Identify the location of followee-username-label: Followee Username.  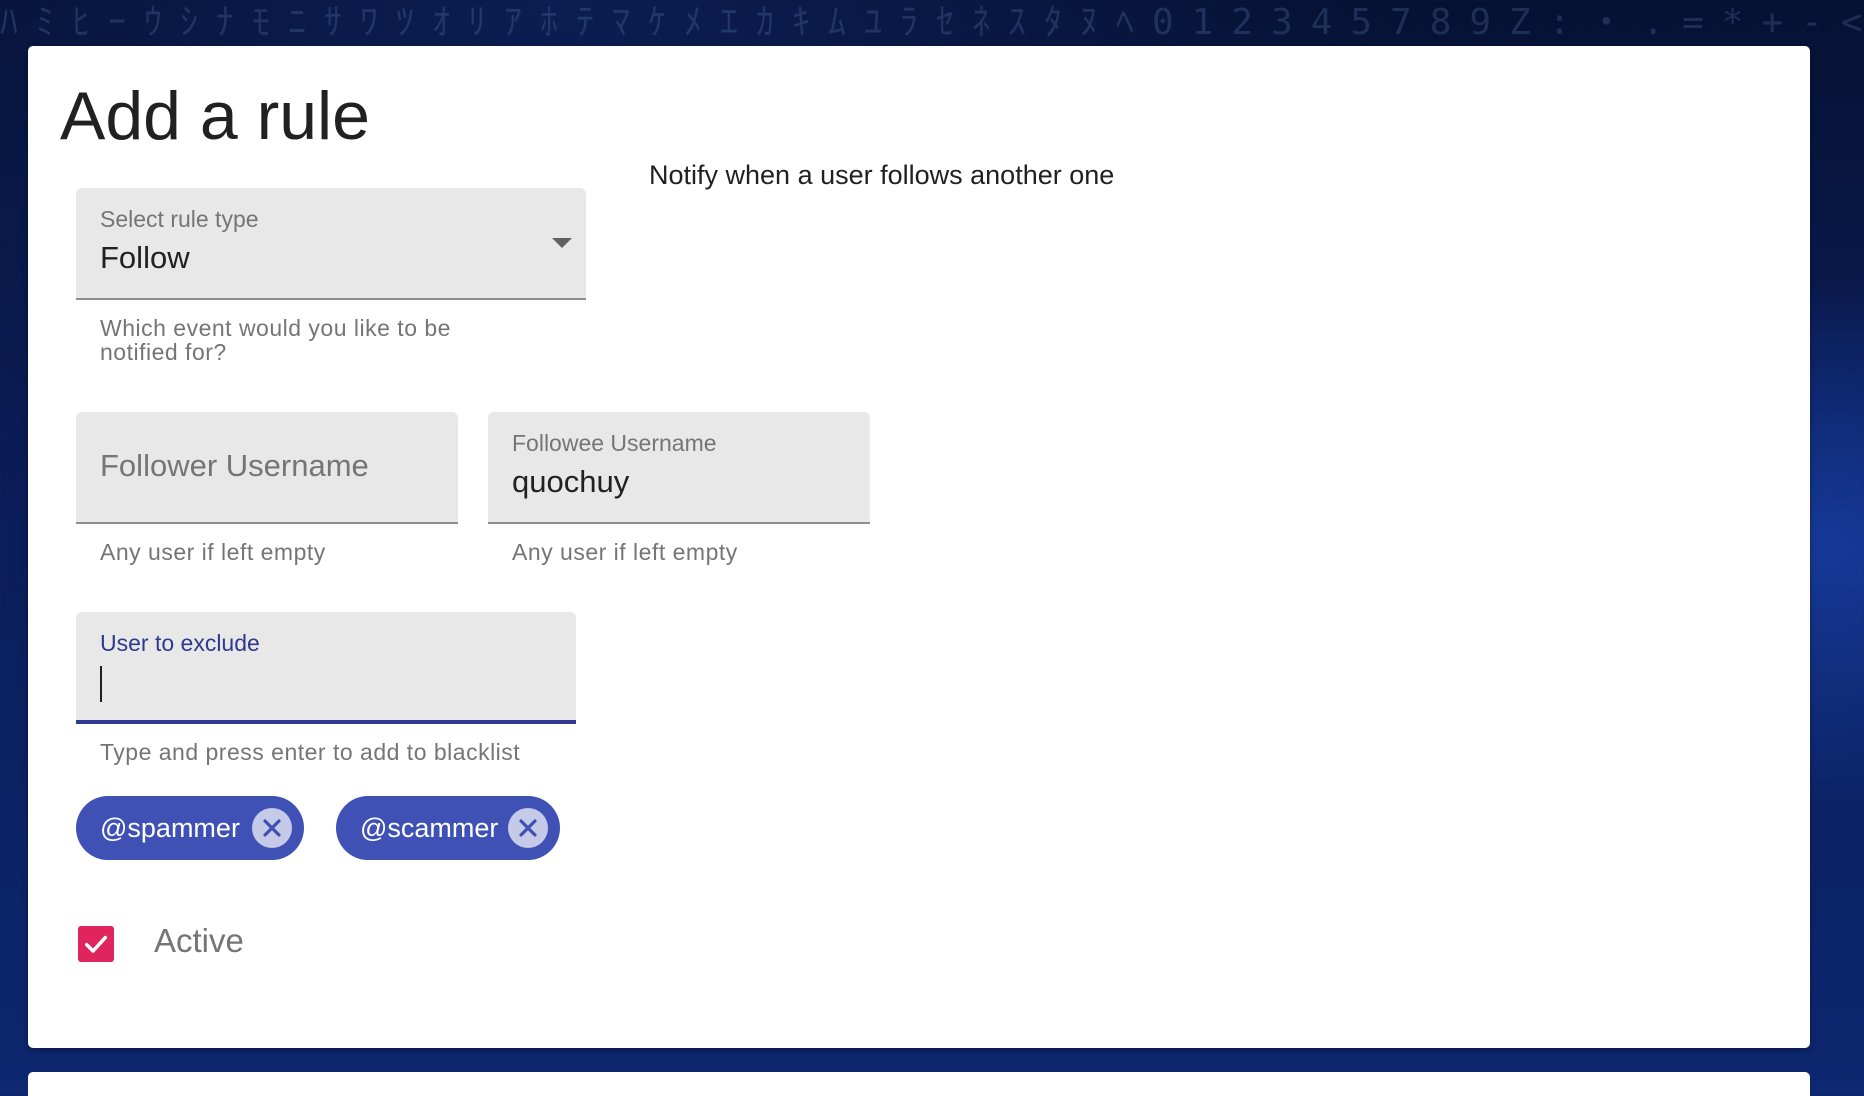
(614, 443).